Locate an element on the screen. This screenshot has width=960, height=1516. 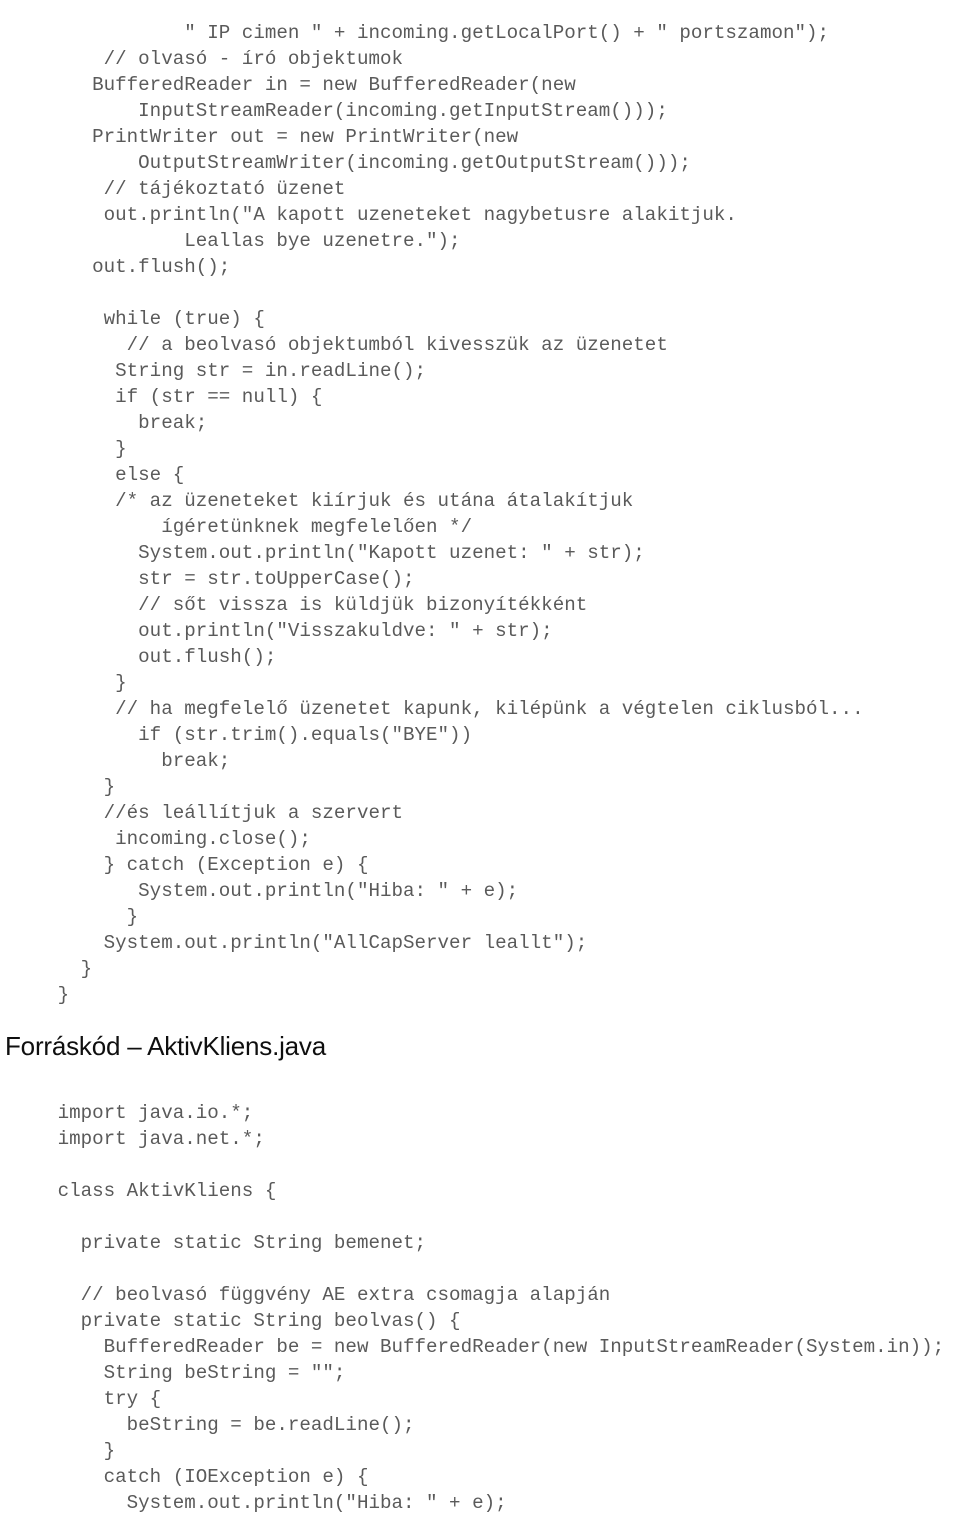
code-line: try { is located at coordinates (81, 1399).